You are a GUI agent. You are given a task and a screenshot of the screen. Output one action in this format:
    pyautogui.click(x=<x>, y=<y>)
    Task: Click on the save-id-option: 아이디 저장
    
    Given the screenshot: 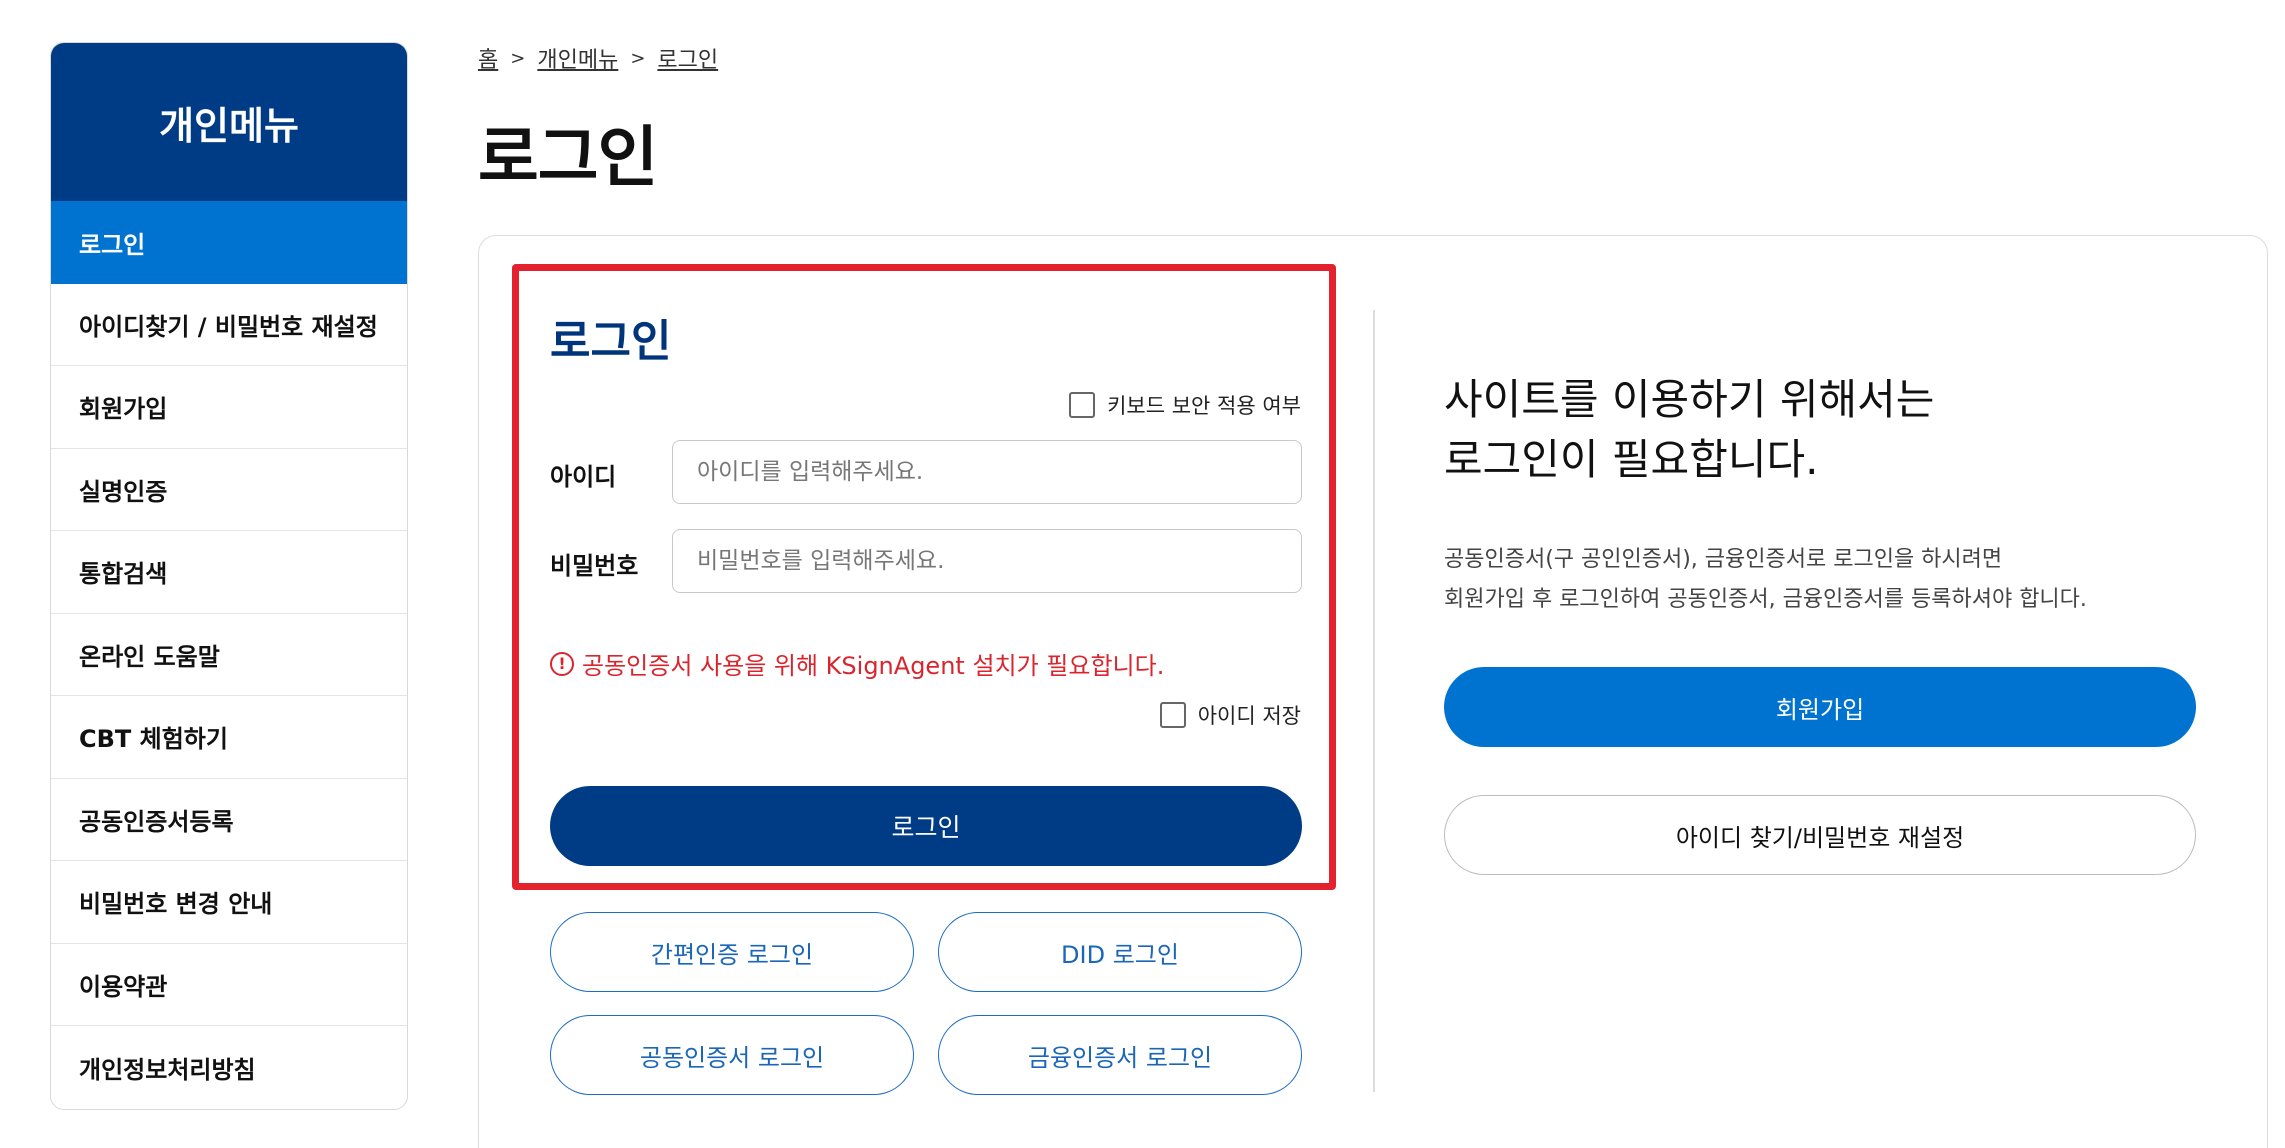 What is the action you would take?
    pyautogui.click(x=1230, y=715)
    